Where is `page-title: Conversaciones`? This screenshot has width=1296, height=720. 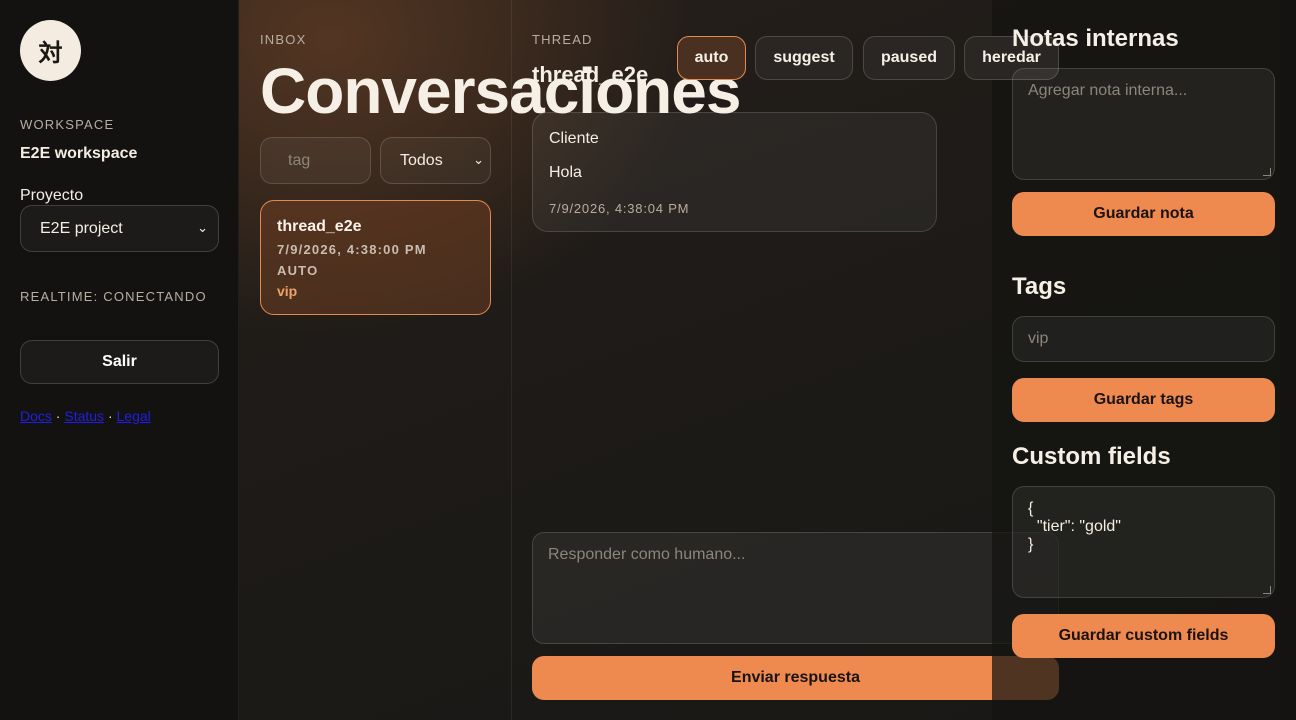
page-title: Conversaciones is located at coordinates (500, 91).